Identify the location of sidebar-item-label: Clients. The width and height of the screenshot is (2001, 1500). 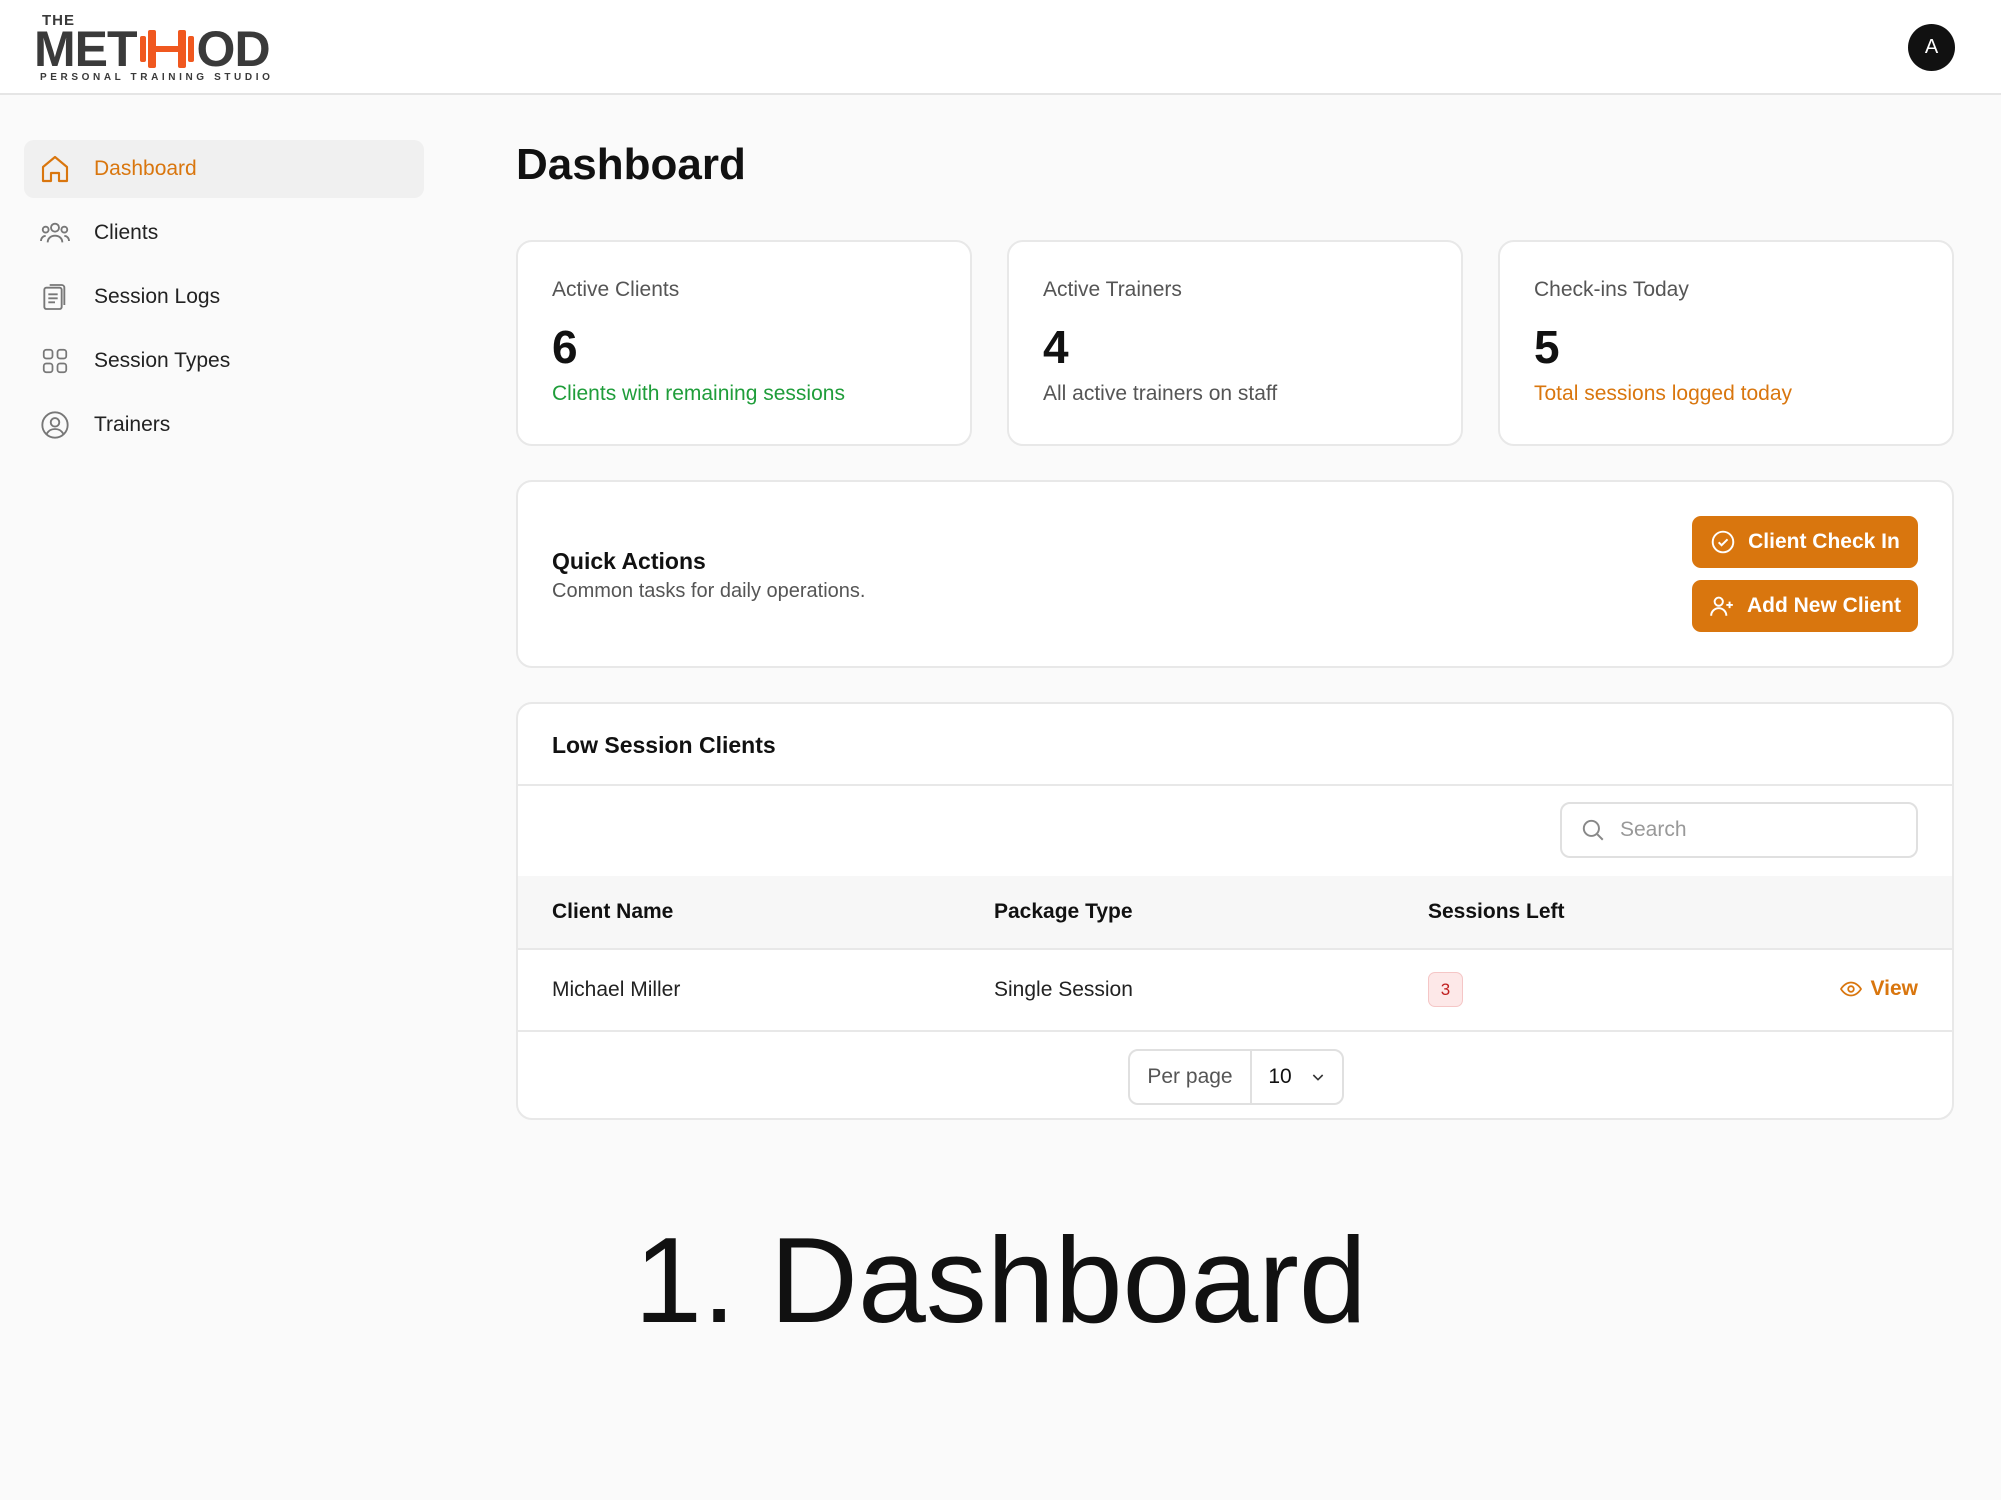
(126, 232).